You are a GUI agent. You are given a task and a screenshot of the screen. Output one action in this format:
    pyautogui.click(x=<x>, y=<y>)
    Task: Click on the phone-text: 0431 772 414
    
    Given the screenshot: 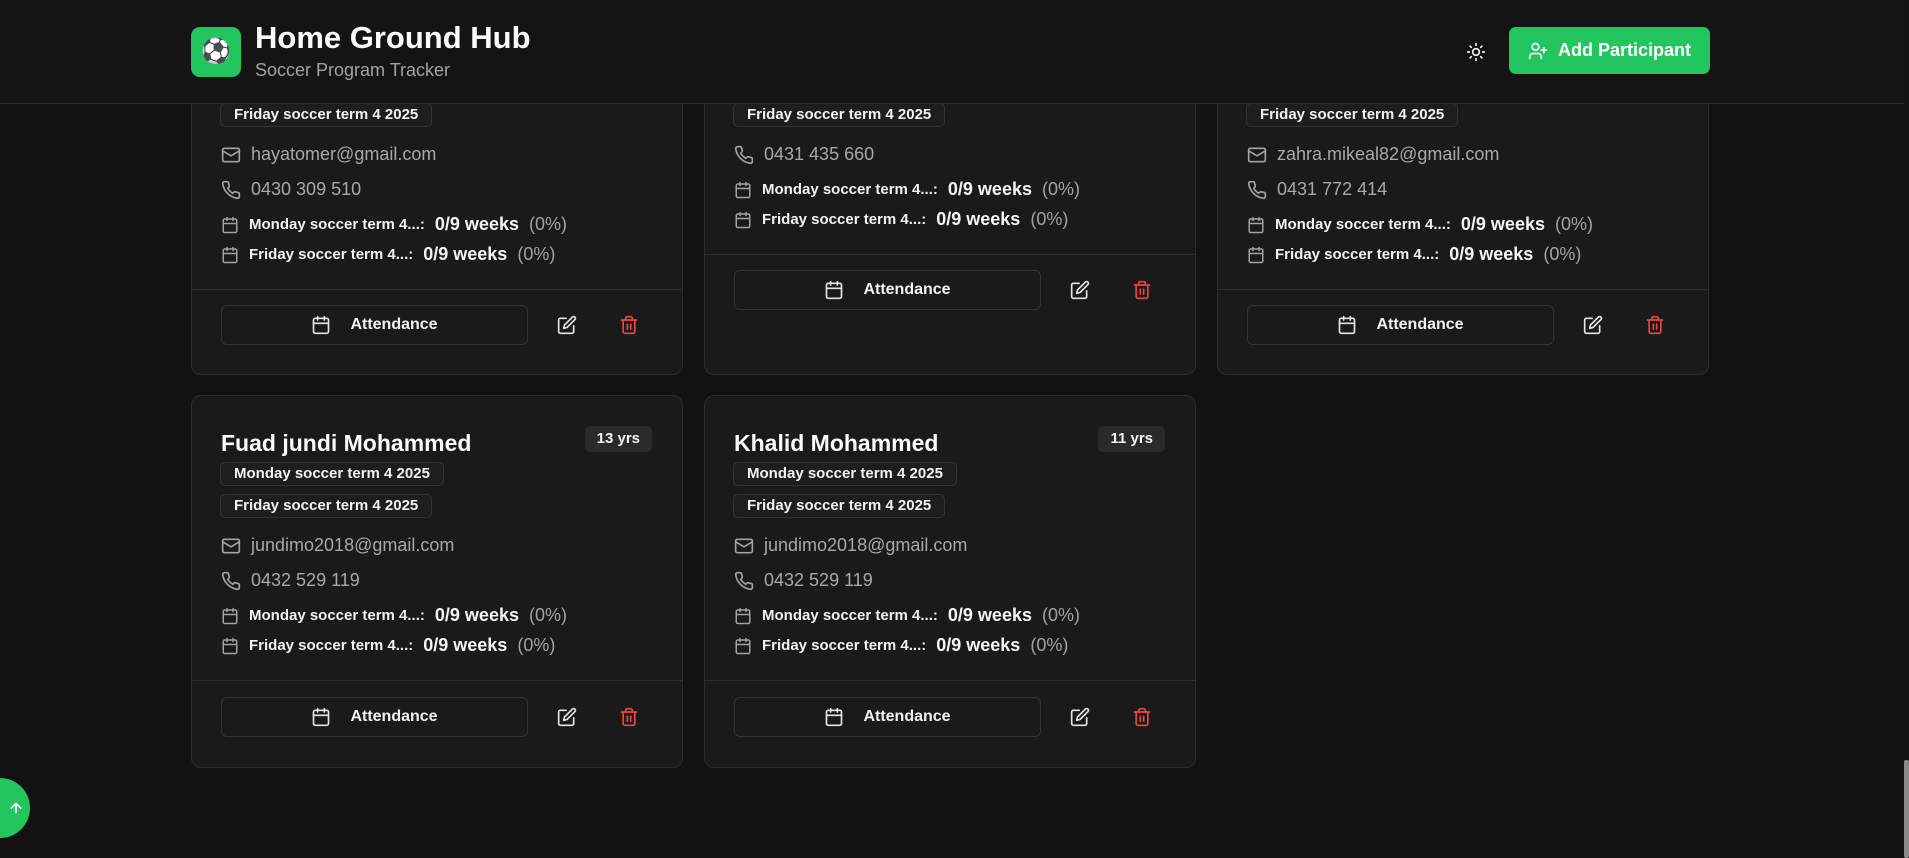 What is the action you would take?
    pyautogui.click(x=1332, y=189)
    